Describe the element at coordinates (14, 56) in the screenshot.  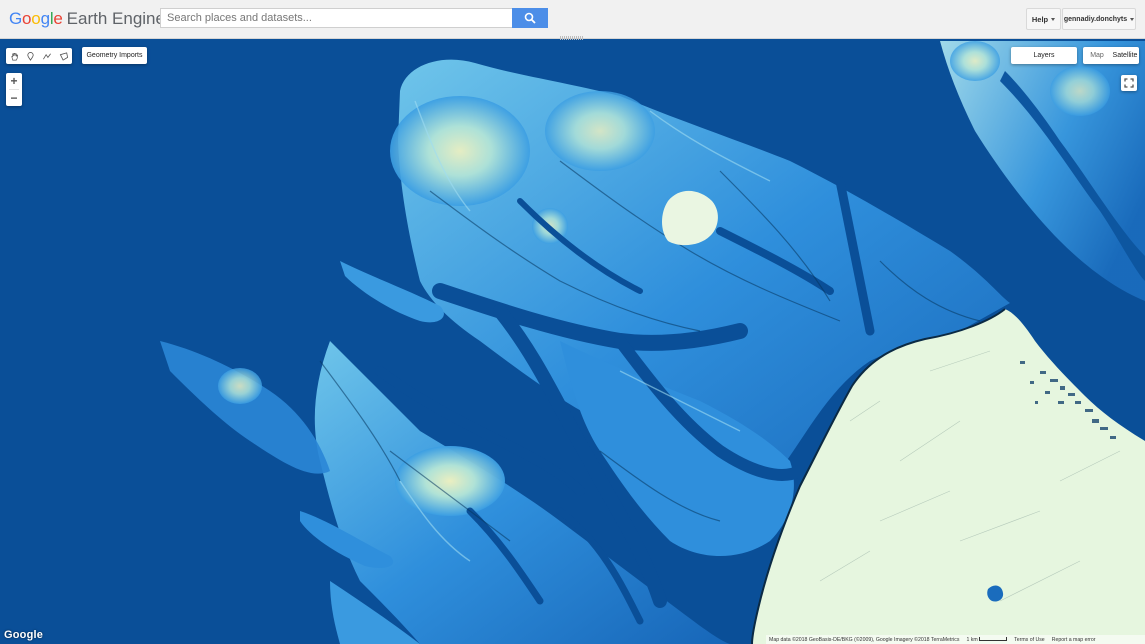
I see `hand-icon` at that location.